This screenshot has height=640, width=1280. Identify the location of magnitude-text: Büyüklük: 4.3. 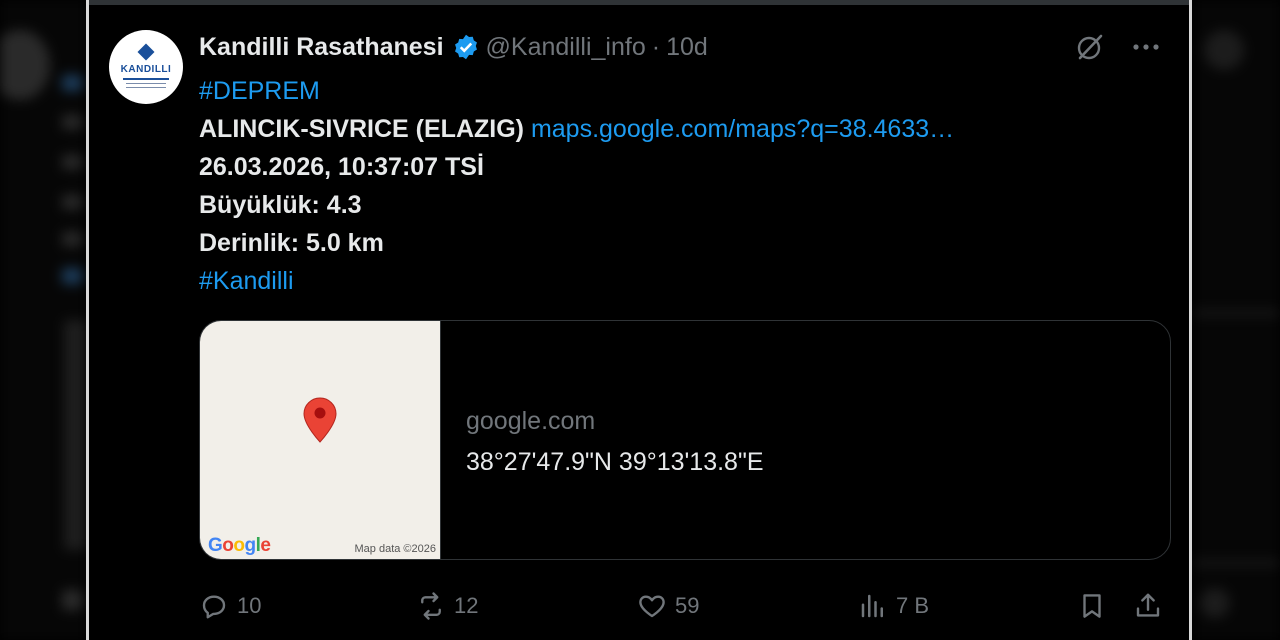
(280, 205).